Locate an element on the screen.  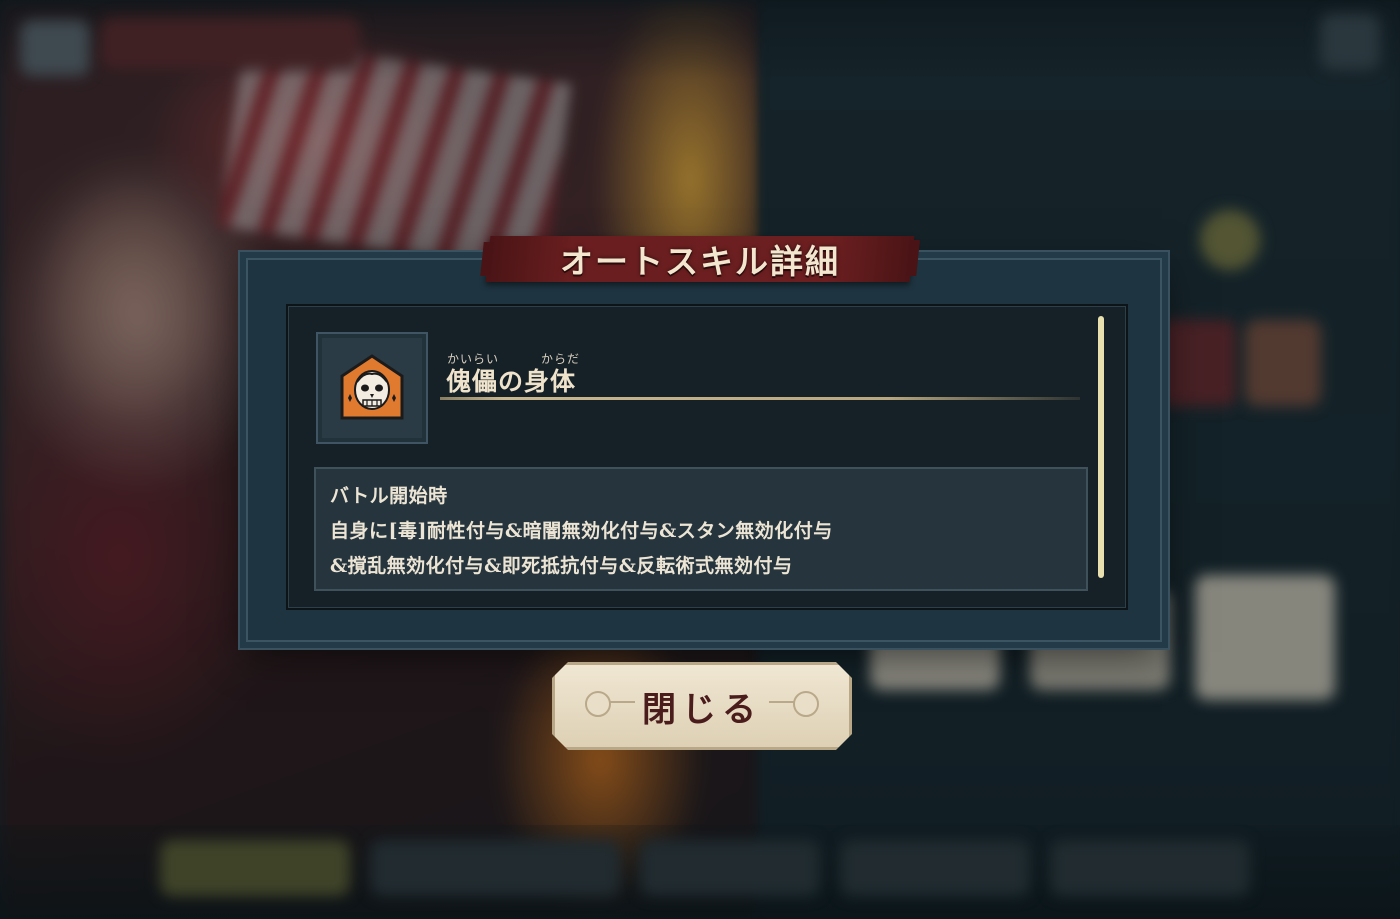
skill-name-divider is located at coordinates (760, 398).